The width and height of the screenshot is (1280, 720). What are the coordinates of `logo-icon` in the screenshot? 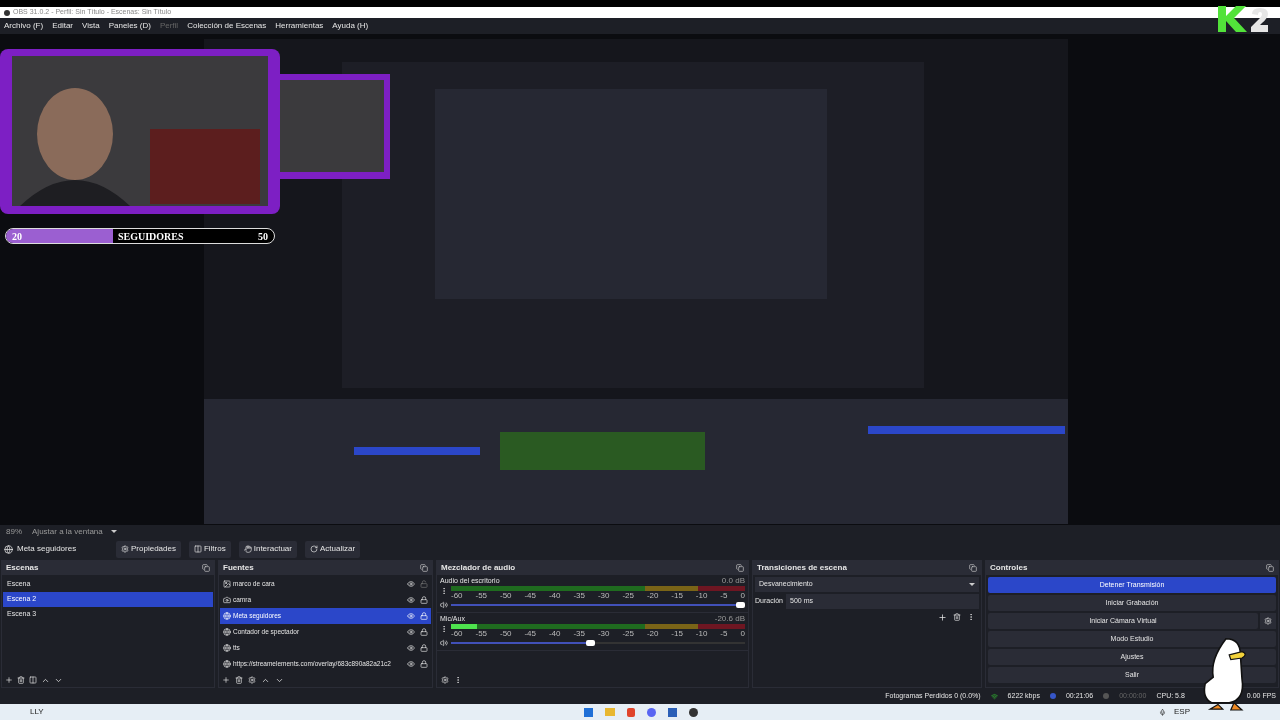 It's located at (1244, 19).